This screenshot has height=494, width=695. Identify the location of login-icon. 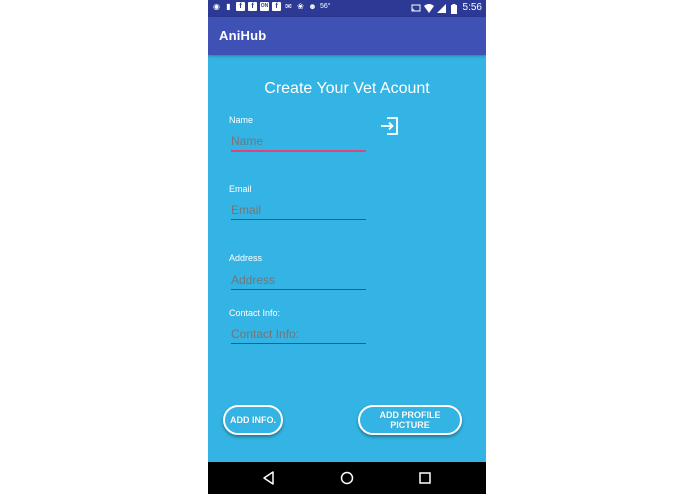
(390, 126).